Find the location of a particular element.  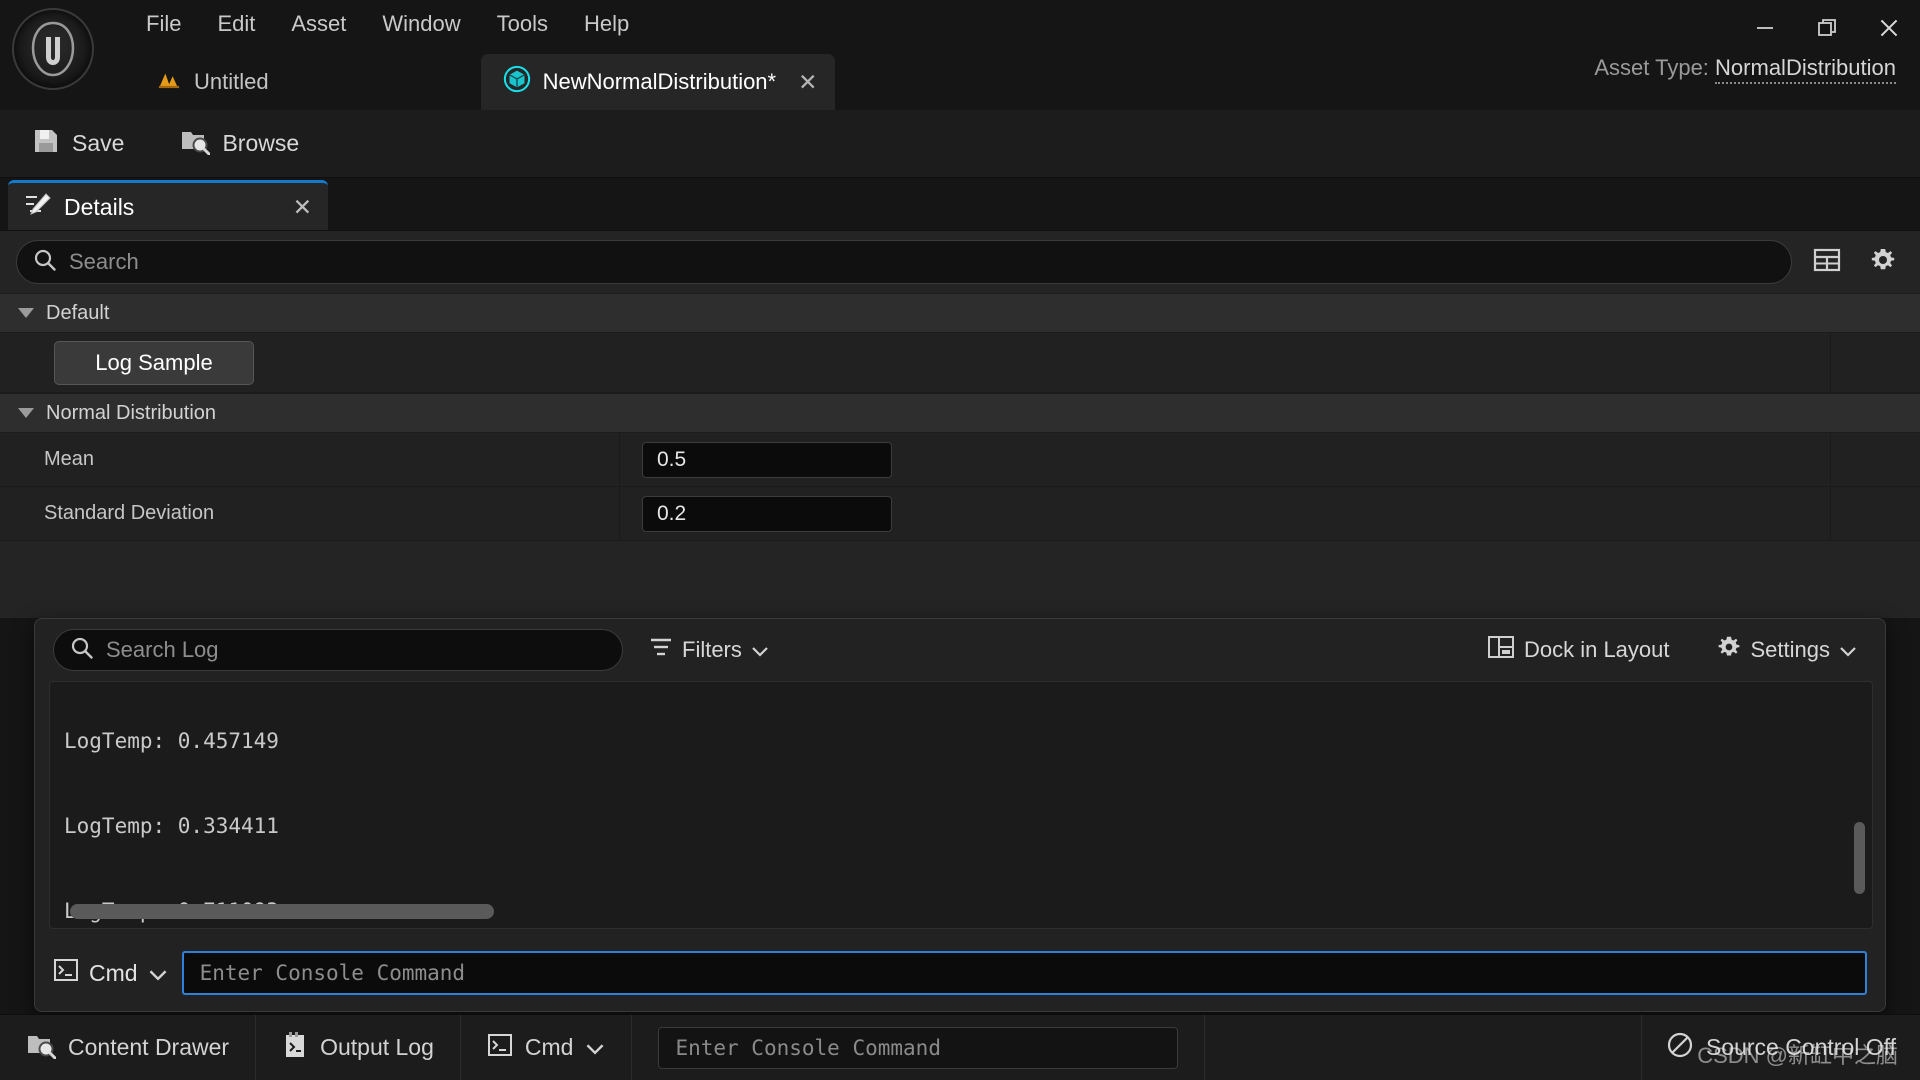

menu-item-help: Help is located at coordinates (606, 24).